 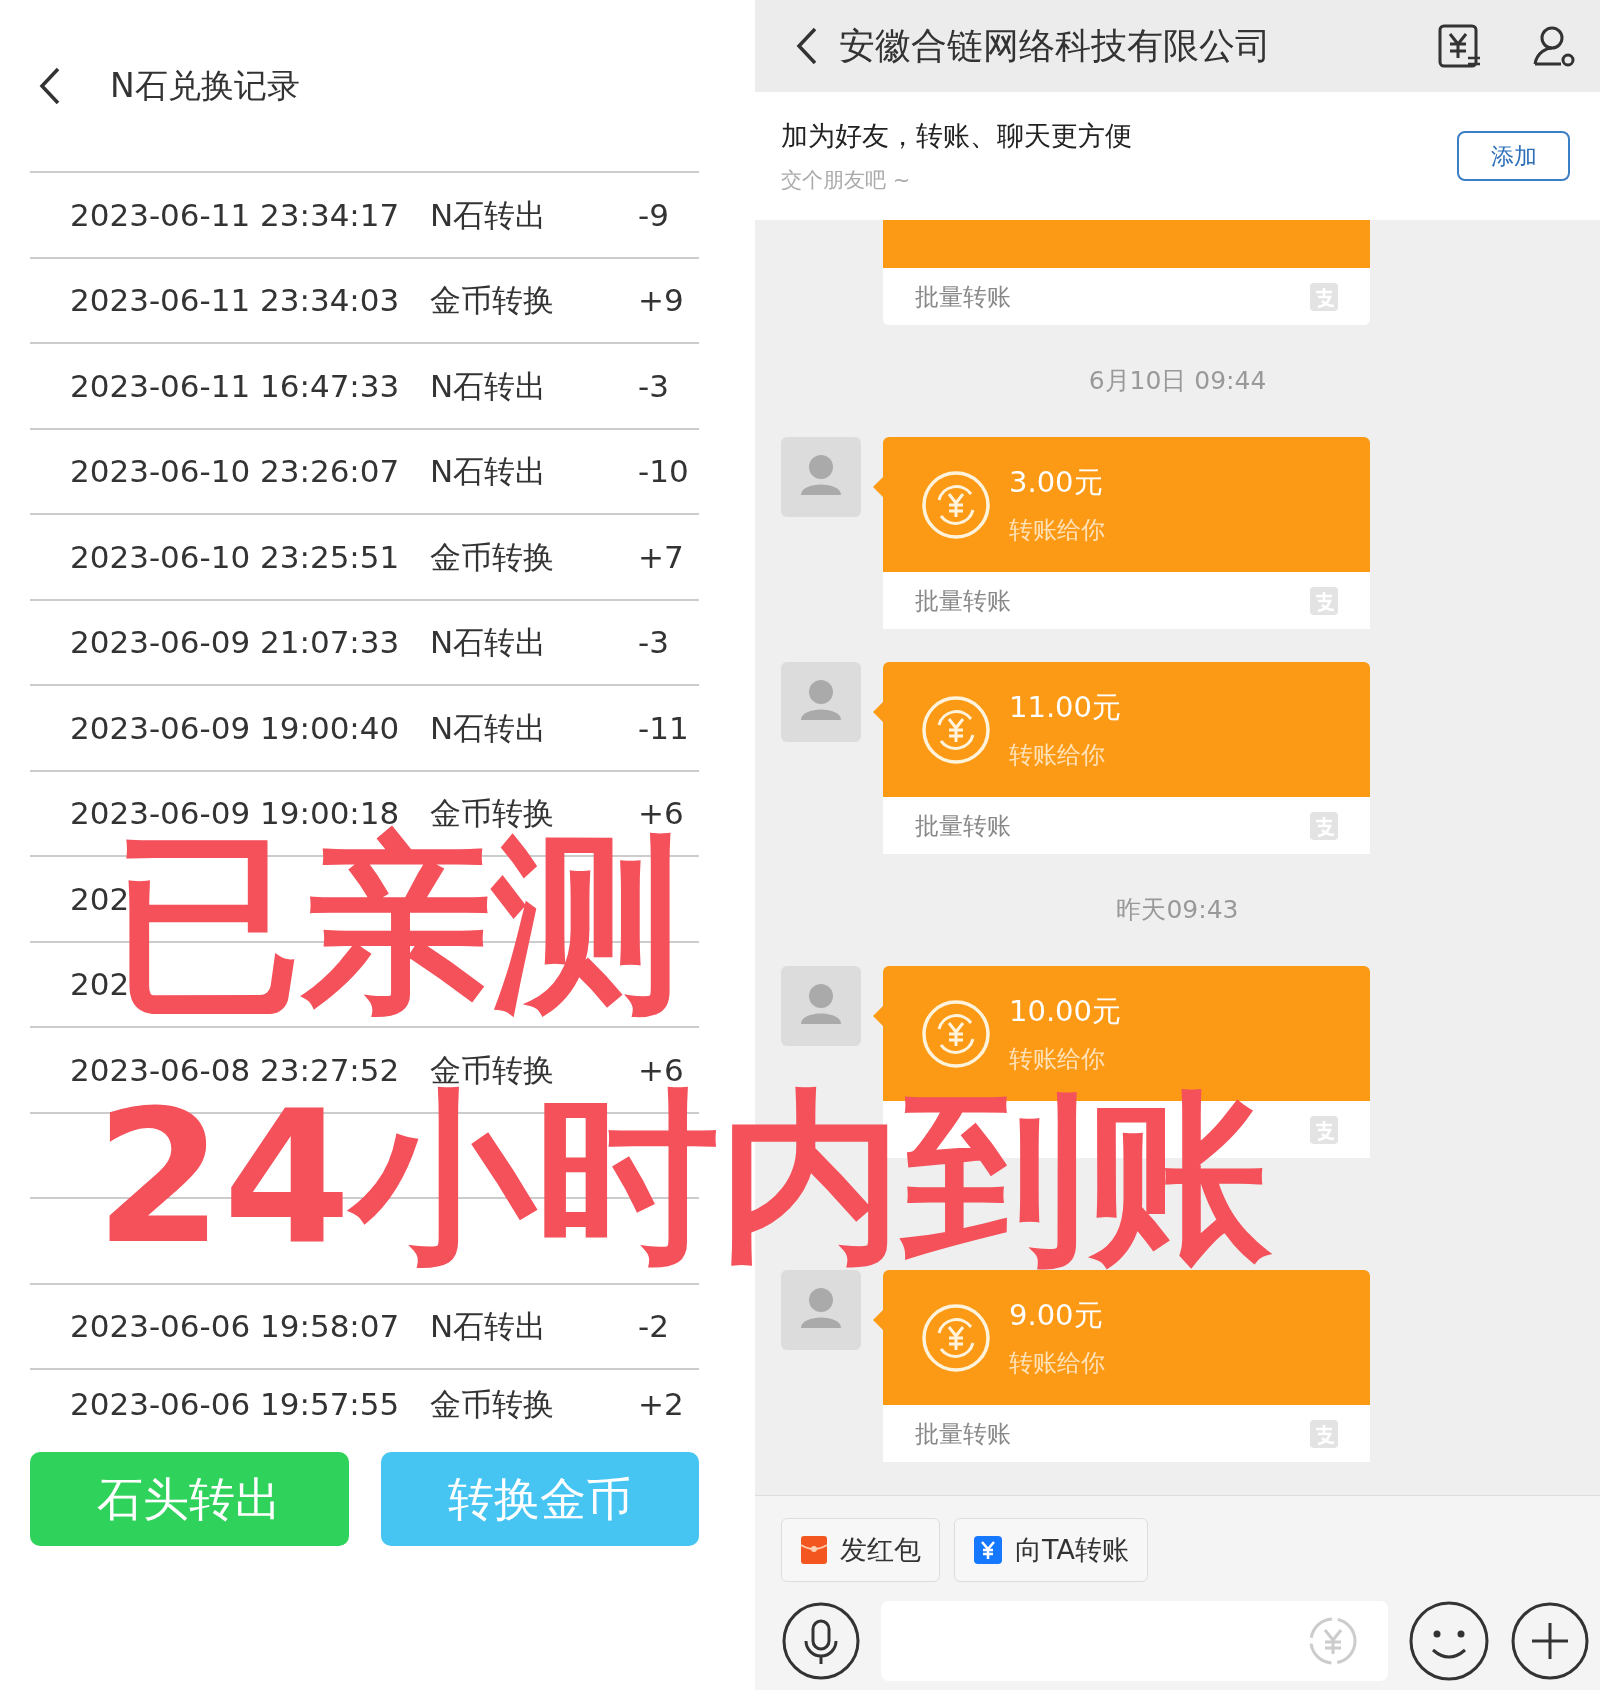 I want to click on transfer-amount: 10.00元, so click(x=1065, y=1011).